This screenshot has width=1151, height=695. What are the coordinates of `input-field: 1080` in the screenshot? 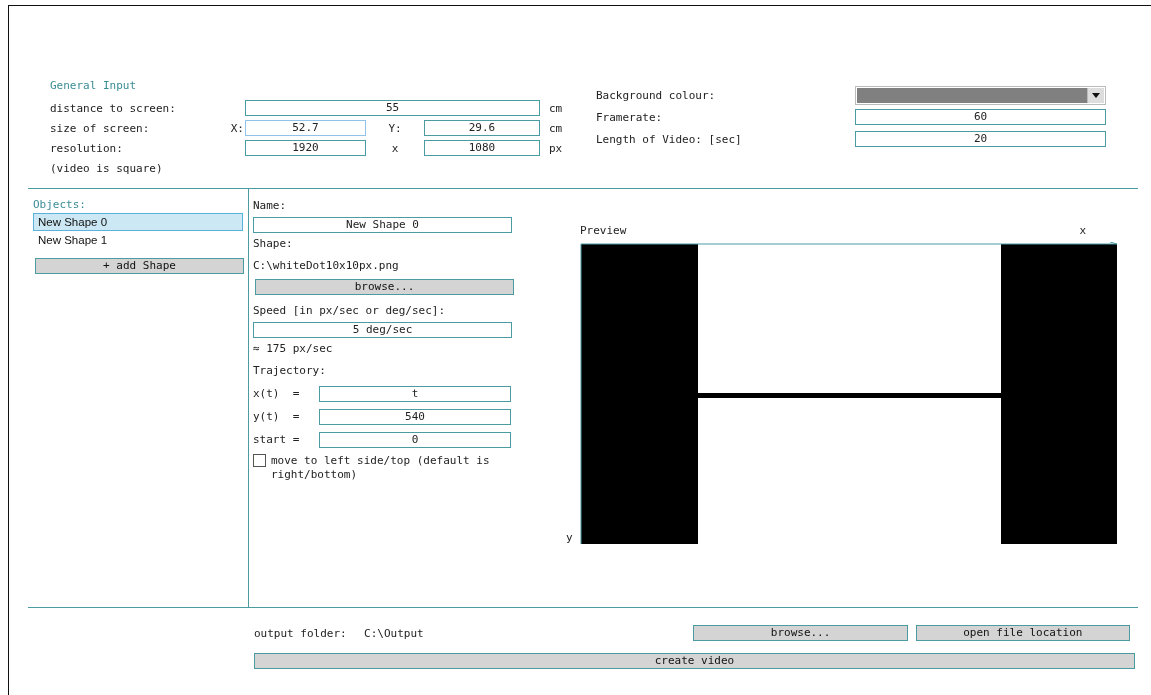 It's located at (482, 148).